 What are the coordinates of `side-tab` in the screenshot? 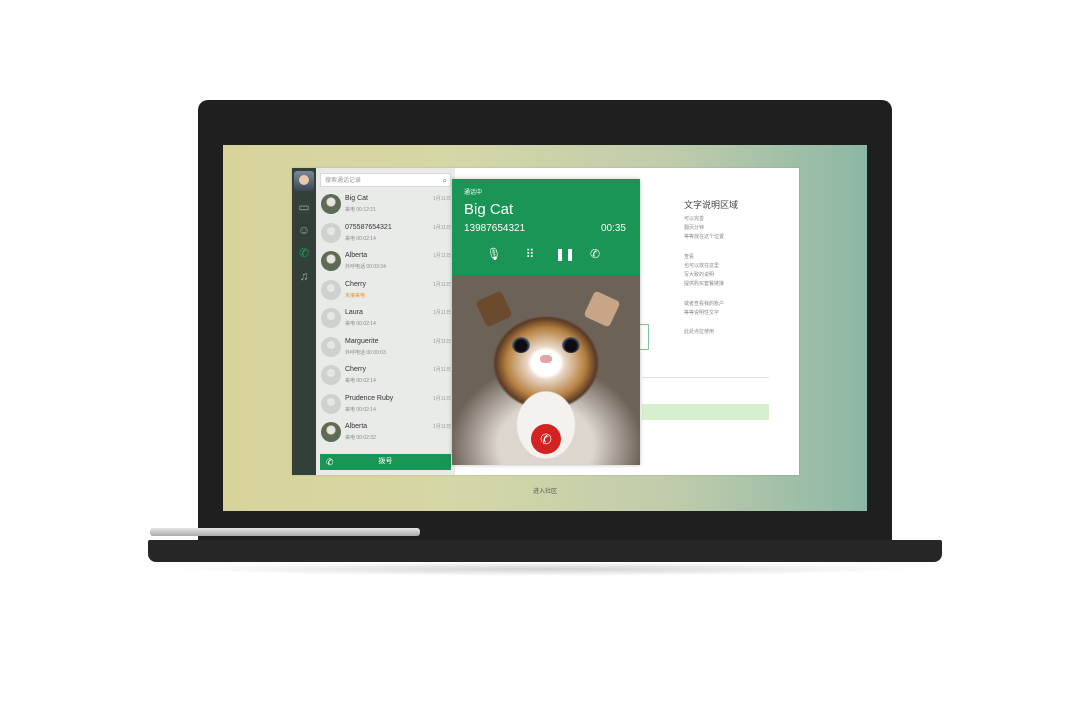 It's located at (644, 337).